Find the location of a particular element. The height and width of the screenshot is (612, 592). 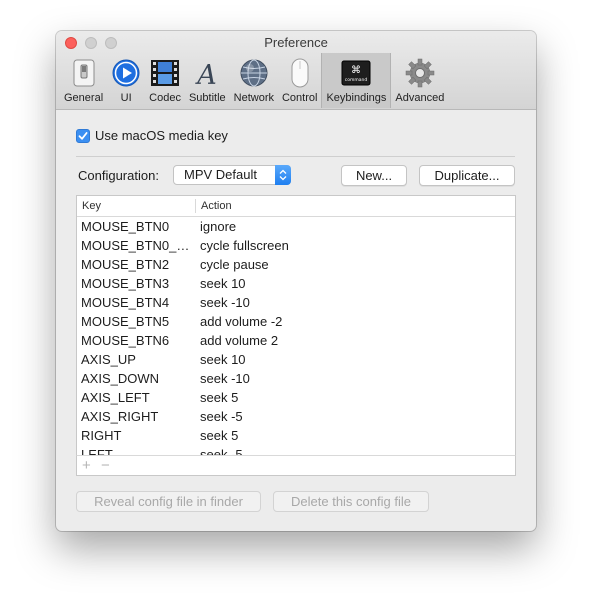

key-cell: MOUSE_BTN4 is located at coordinates (137, 302).